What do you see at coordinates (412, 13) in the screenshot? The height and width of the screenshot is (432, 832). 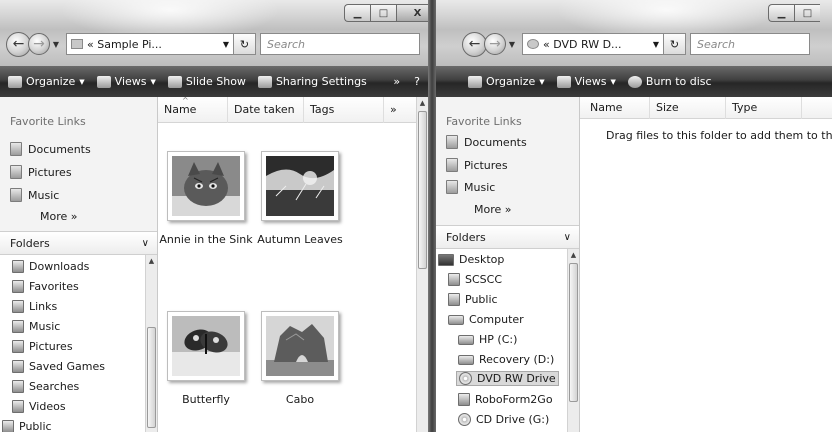 I see `close-button: X` at bounding box center [412, 13].